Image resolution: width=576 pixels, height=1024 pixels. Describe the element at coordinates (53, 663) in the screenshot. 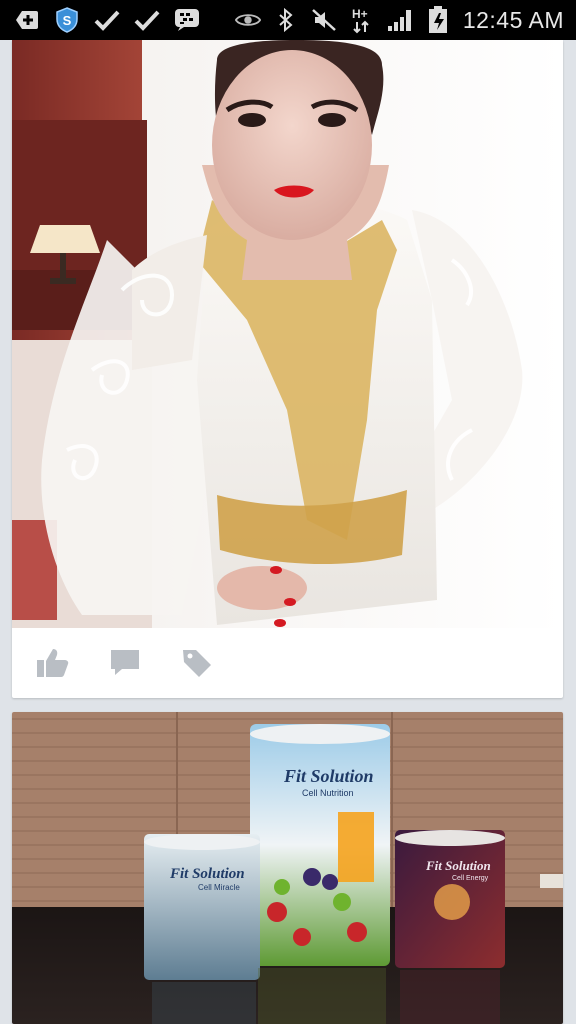

I see `like-icon` at that location.